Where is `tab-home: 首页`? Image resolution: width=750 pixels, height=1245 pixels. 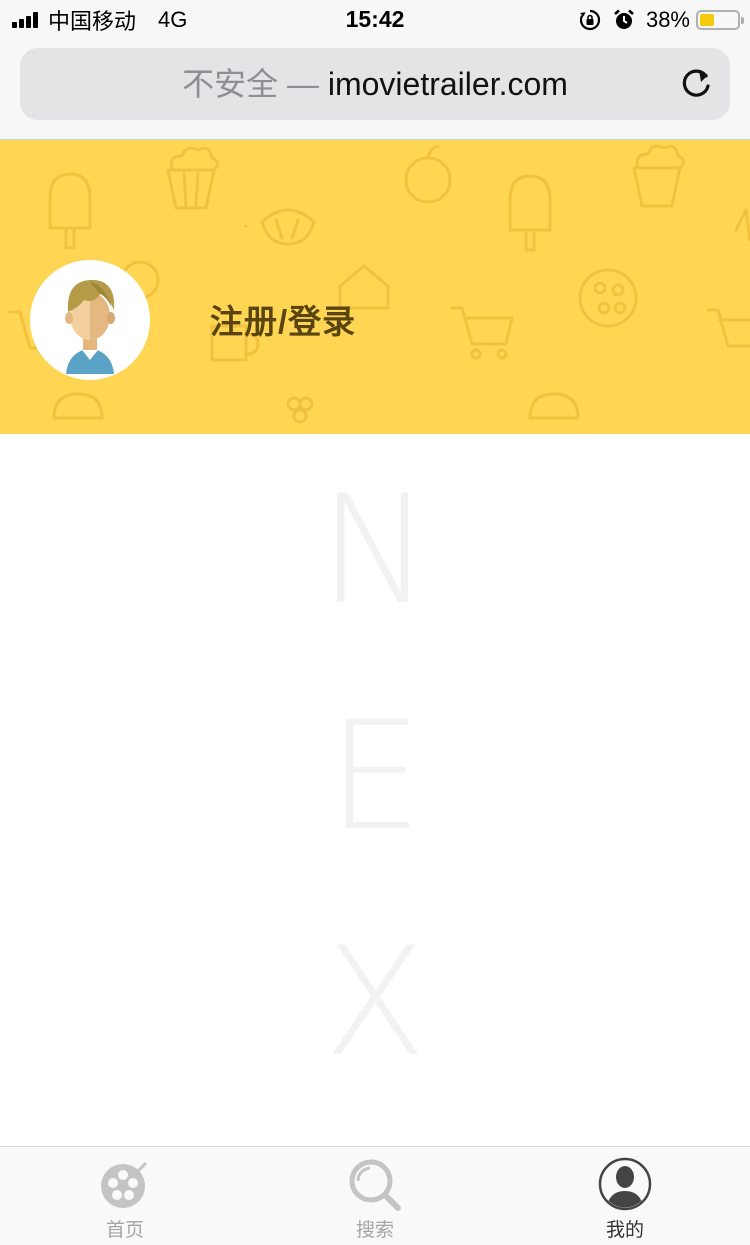 tab-home: 首页 is located at coordinates (125, 1196).